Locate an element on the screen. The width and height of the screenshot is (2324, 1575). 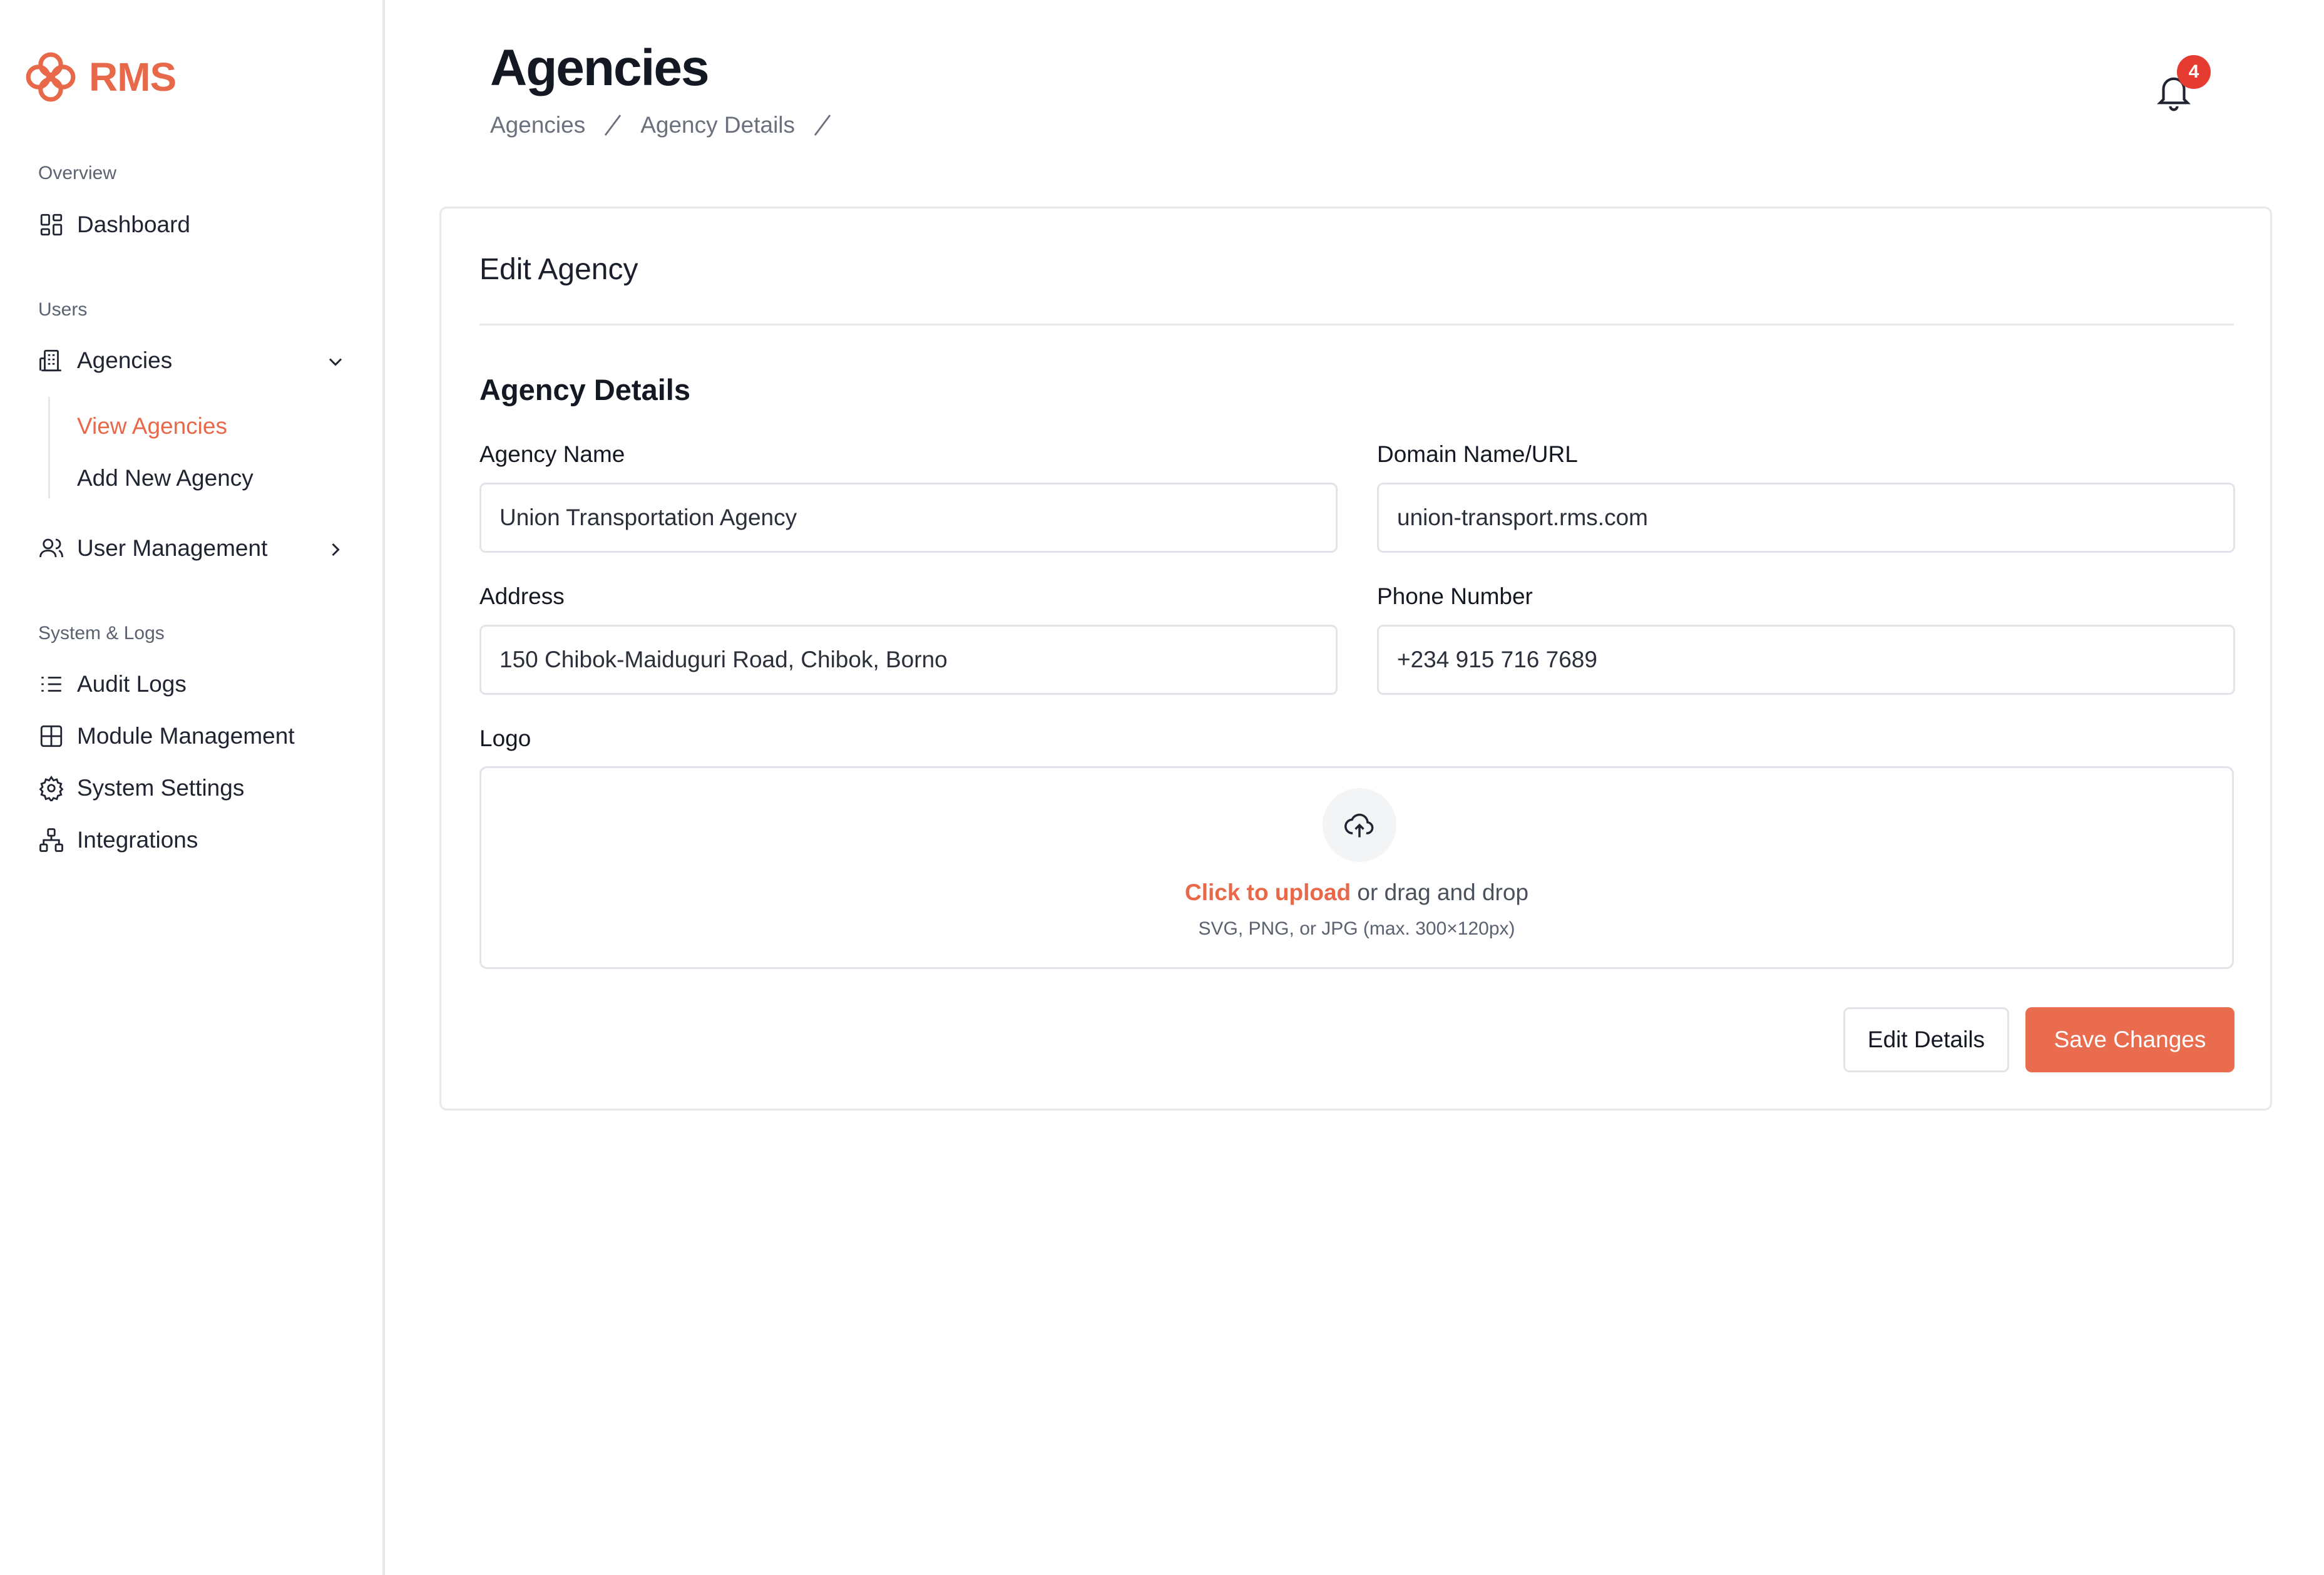
section-label-users: Users is located at coordinates (63, 309).